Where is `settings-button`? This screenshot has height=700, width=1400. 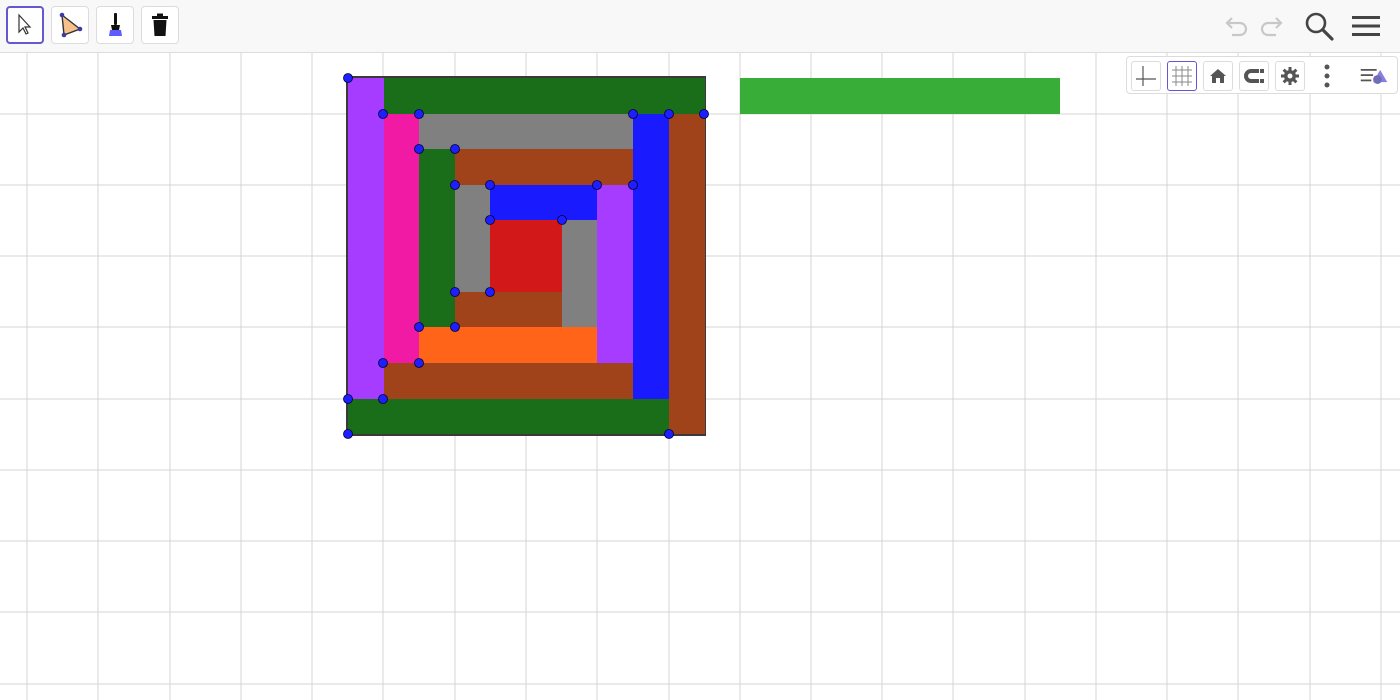
settings-button is located at coordinates (1290, 76).